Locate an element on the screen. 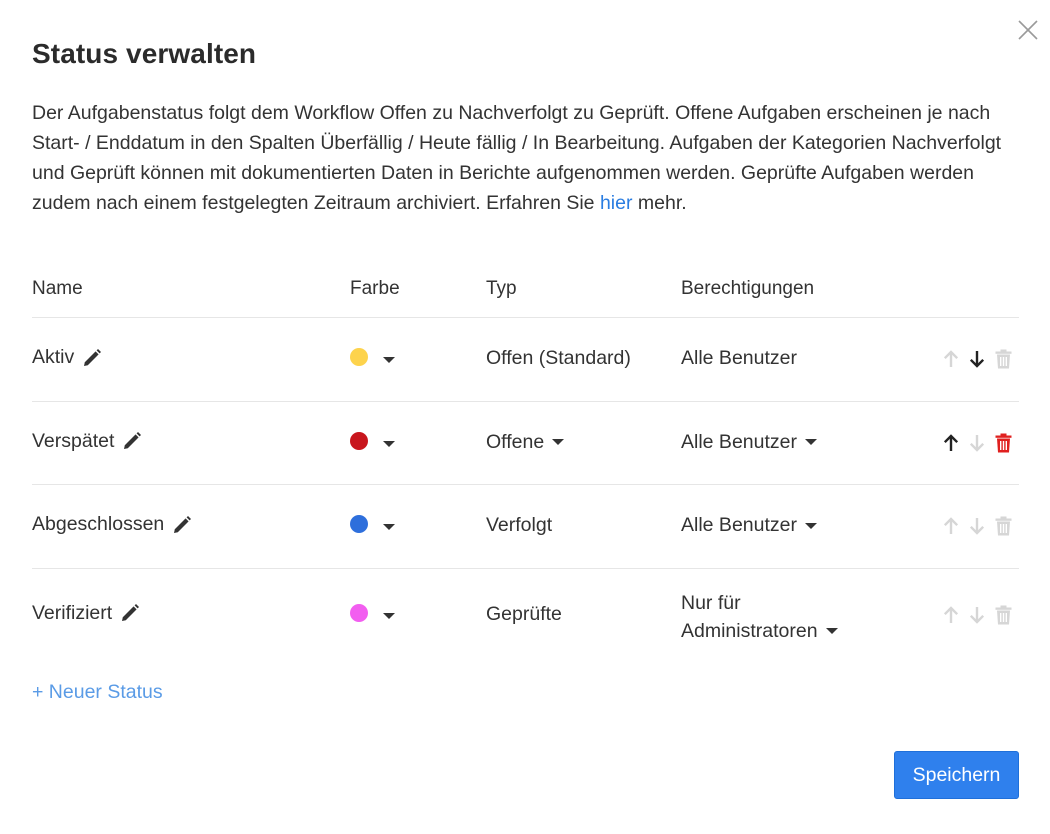  header-type: Typ is located at coordinates (501, 288).